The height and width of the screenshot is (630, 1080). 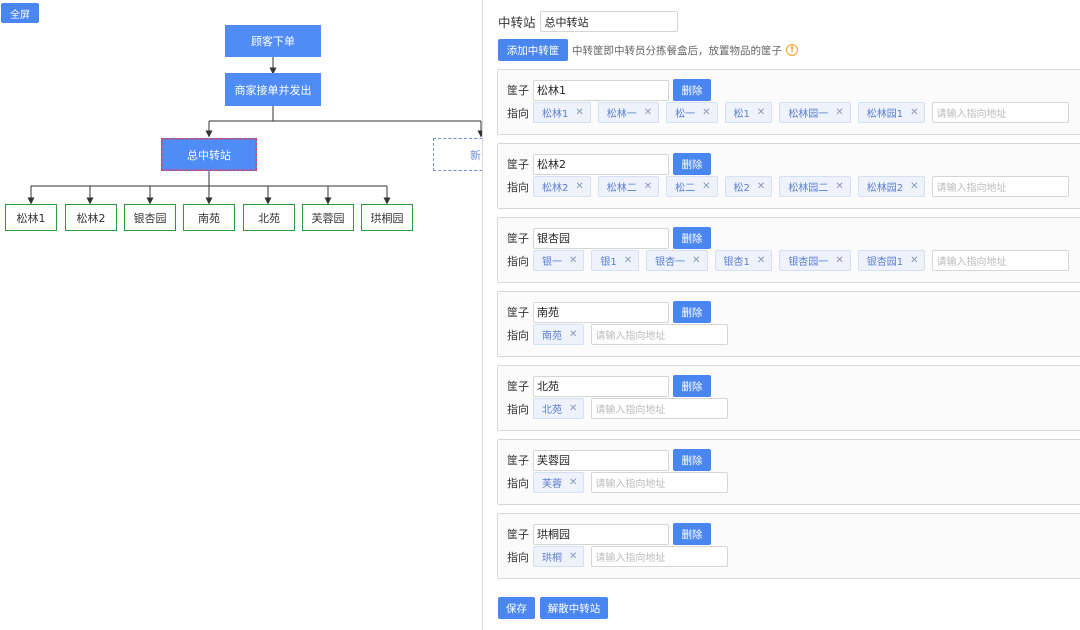 I want to click on flow-leaf-node: 北苑, so click(x=269, y=217).